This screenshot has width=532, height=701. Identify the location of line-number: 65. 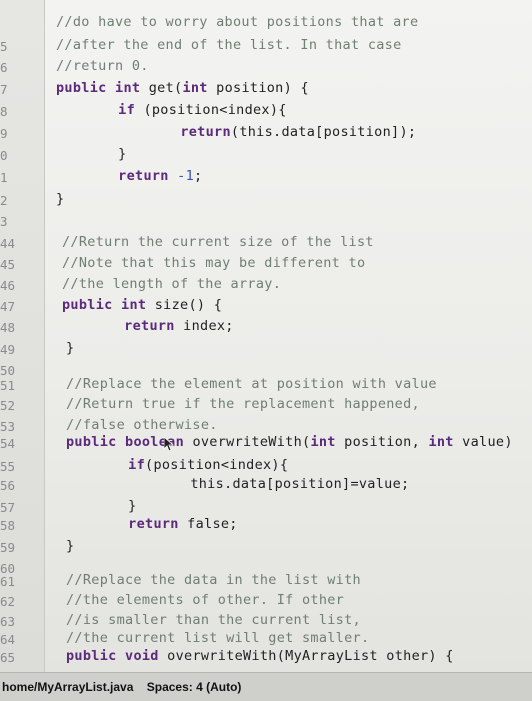
(8, 657).